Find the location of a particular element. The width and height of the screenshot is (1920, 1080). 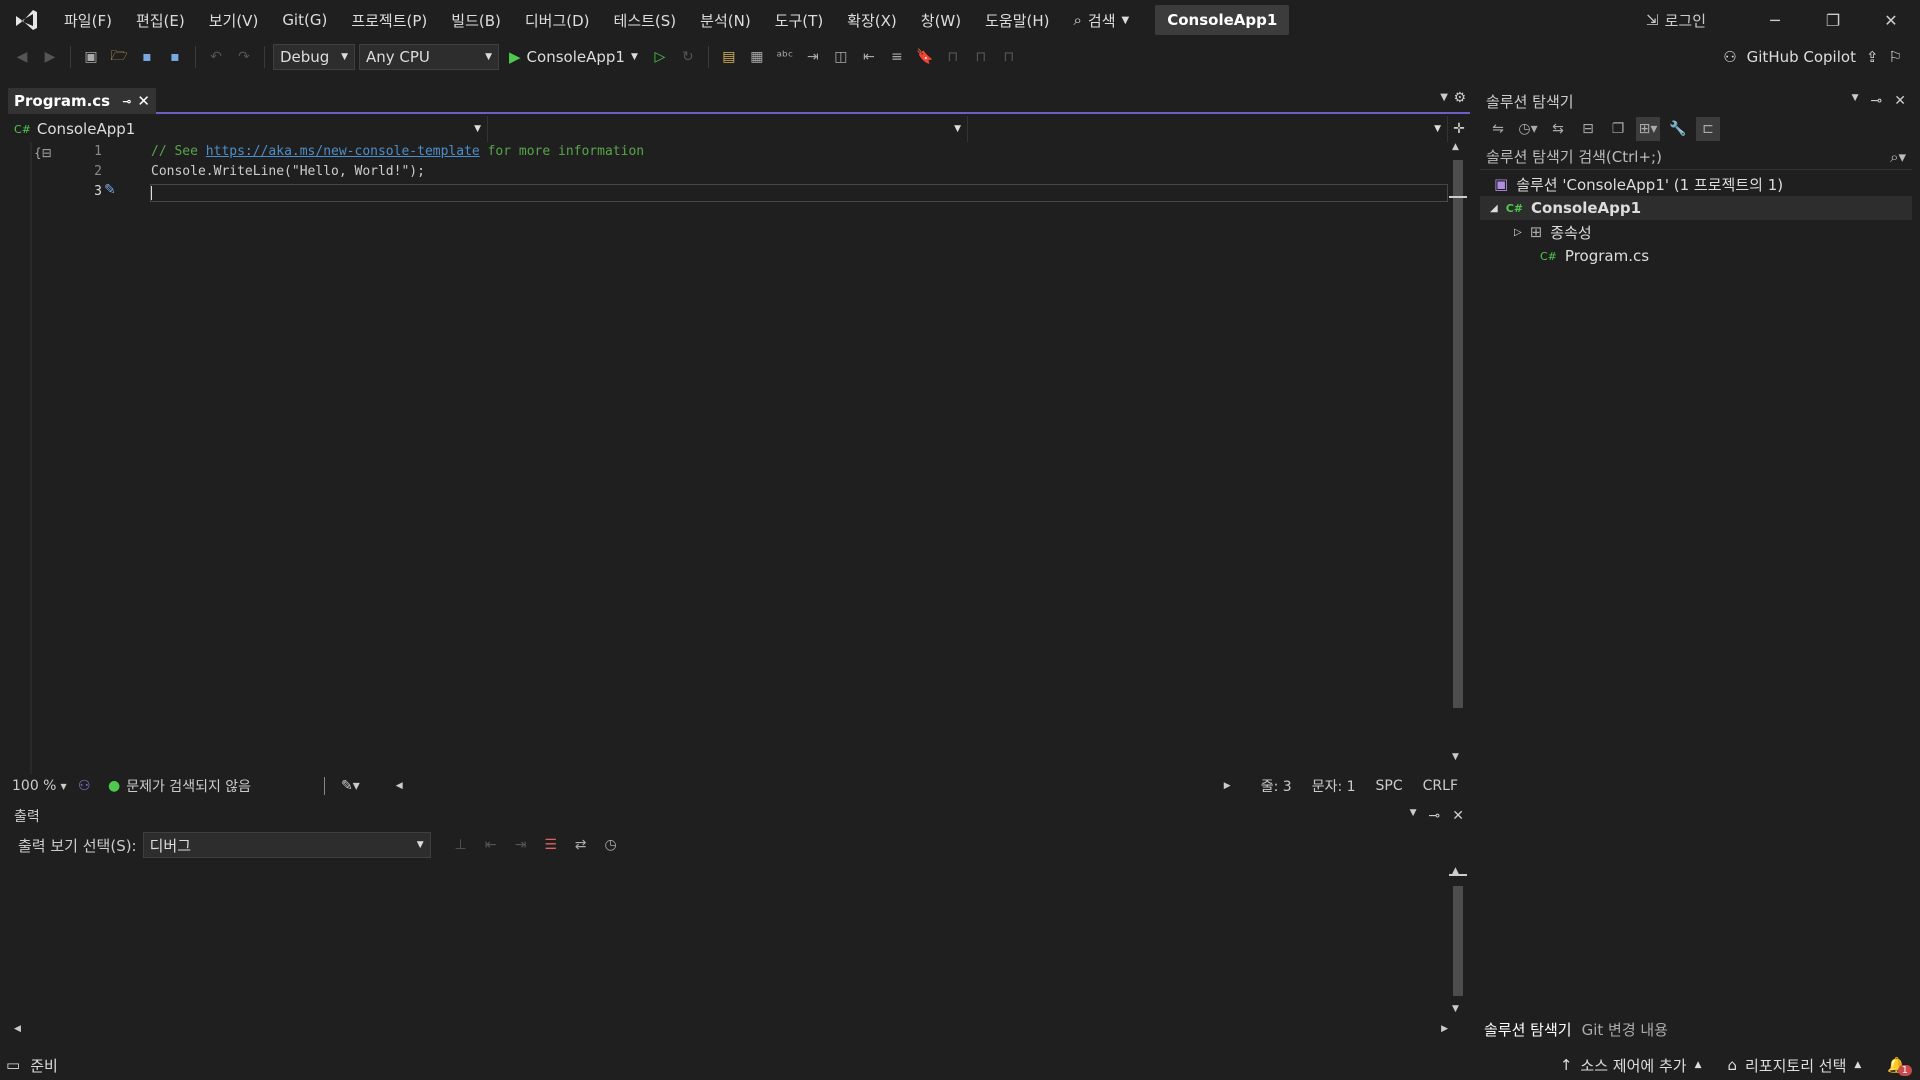

menu-item: 빌드(B) is located at coordinates (476, 20).